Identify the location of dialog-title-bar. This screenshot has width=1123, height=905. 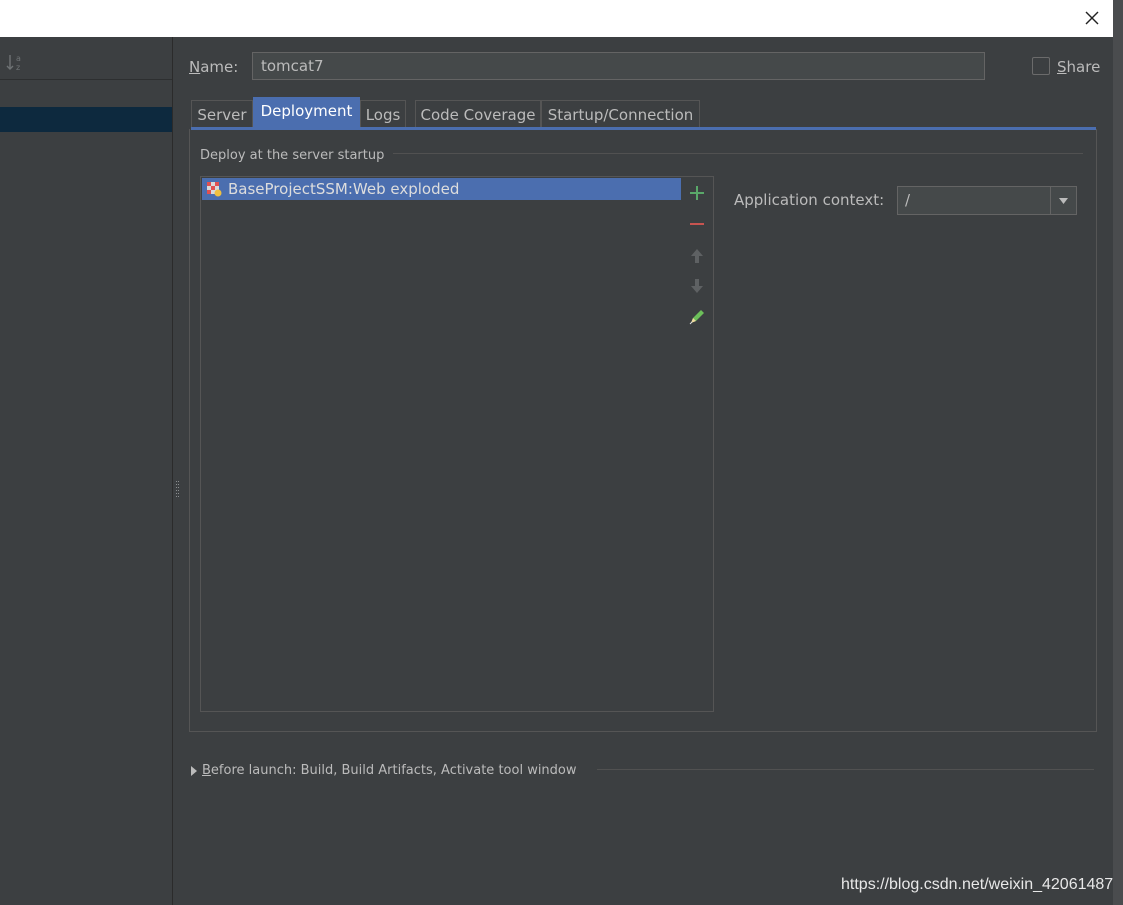
(557, 18).